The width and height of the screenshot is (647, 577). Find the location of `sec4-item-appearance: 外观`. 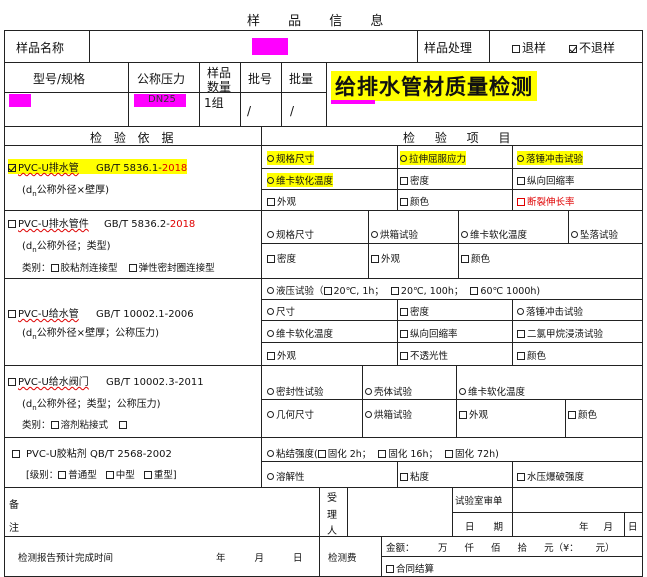

sec4-item-appearance: 外观 is located at coordinates (473, 414).